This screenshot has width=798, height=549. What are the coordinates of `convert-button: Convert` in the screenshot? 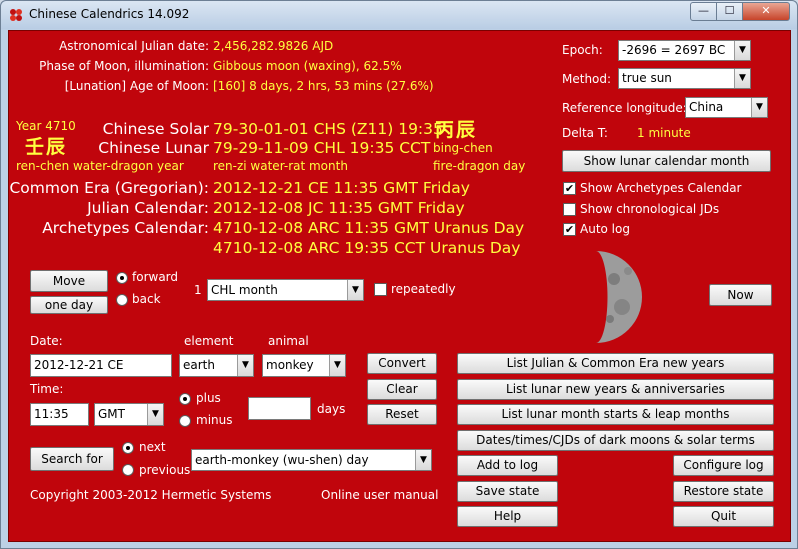 It's located at (402, 363).